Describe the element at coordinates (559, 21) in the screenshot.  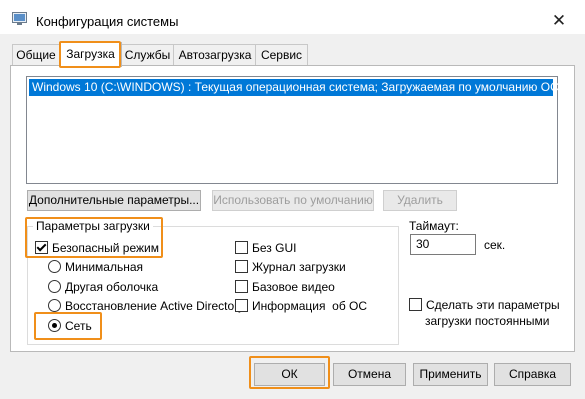
I see `close-button: ✕` at that location.